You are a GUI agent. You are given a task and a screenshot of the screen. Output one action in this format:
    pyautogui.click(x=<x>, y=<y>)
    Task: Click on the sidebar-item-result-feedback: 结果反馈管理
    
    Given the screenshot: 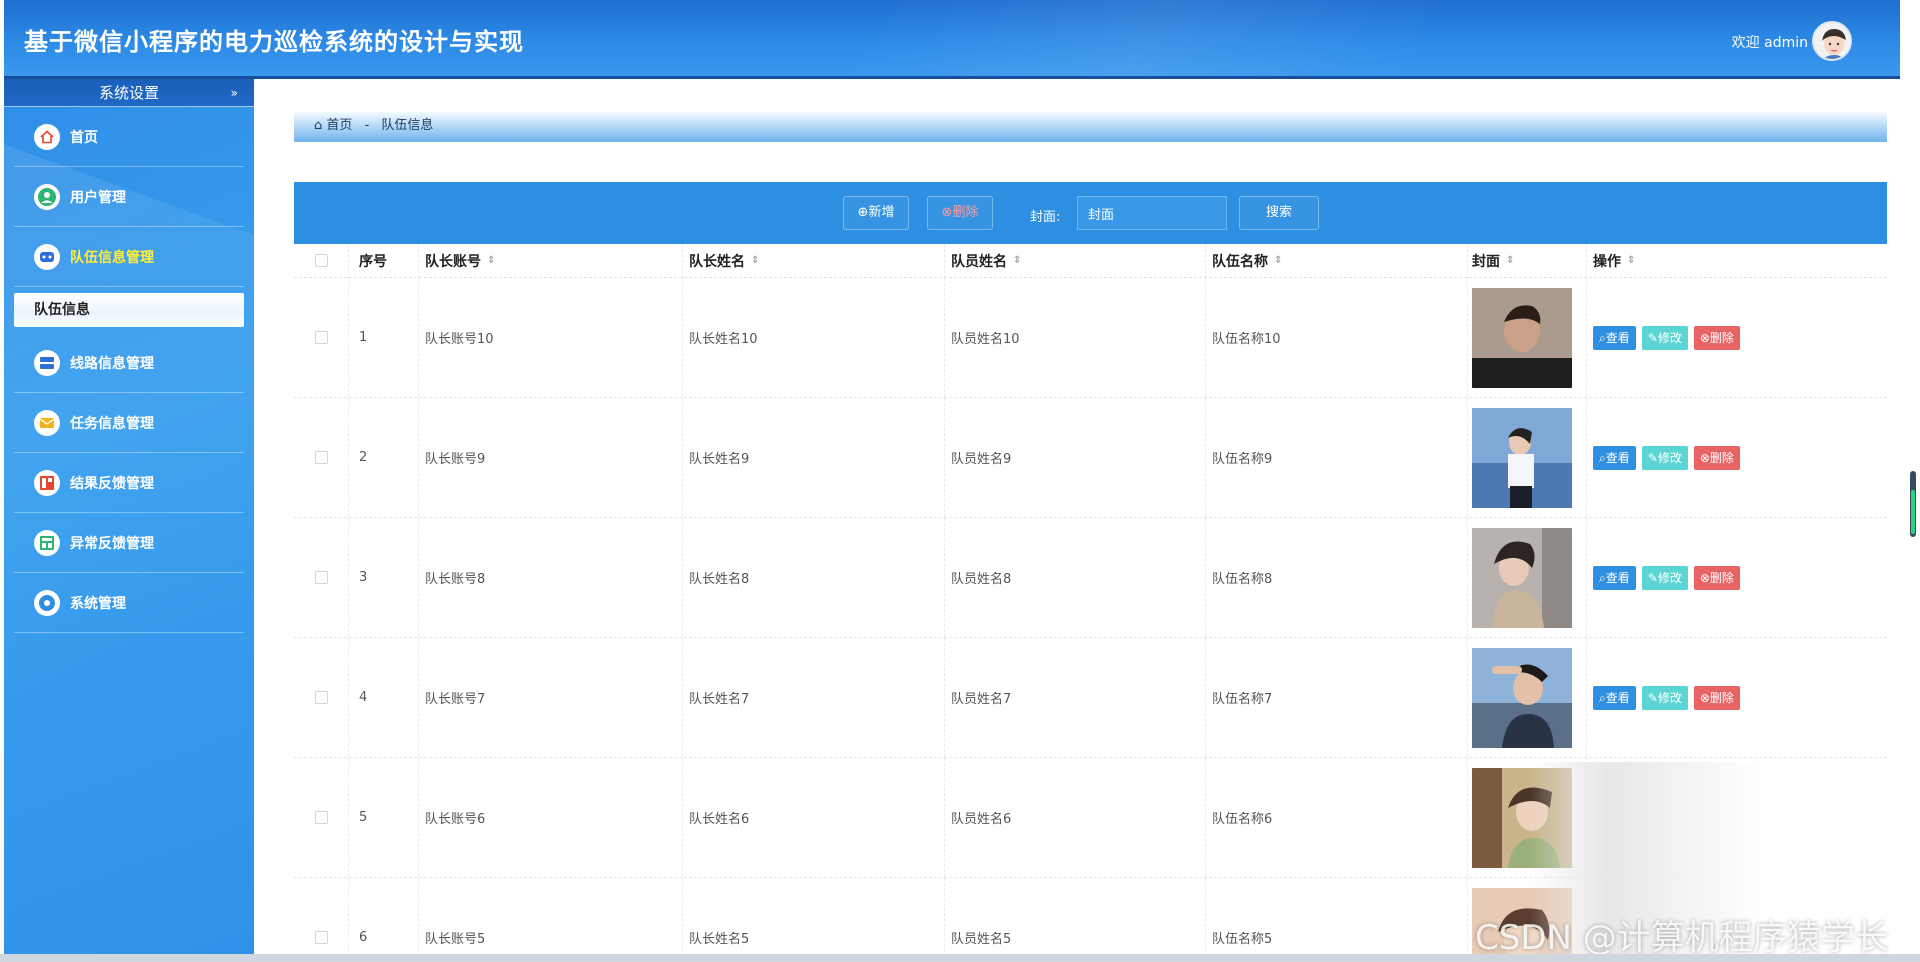 What is the action you would take?
    pyautogui.click(x=129, y=483)
    